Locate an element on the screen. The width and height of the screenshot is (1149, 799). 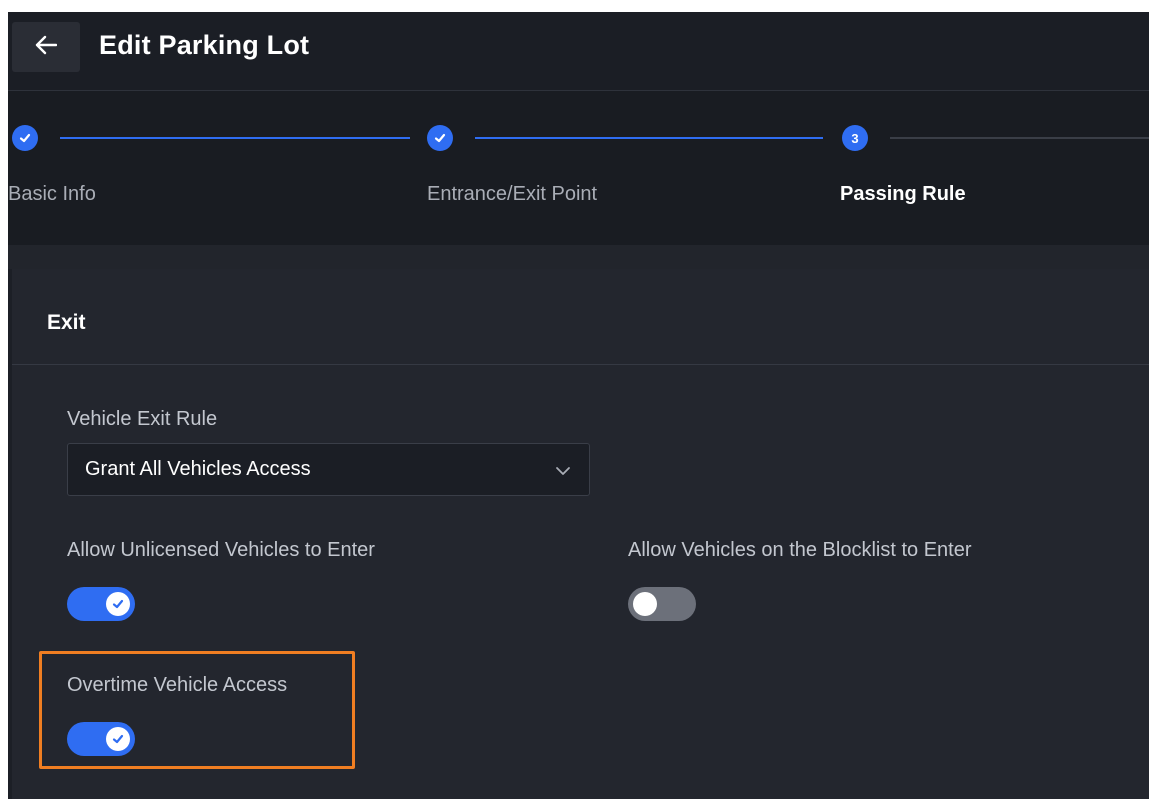
exit-rule-select: Grant All Vehicles Access is located at coordinates (328, 469).